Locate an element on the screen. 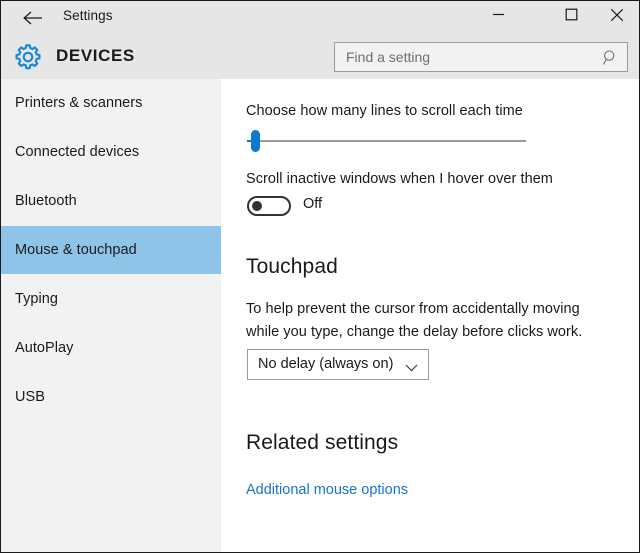 The image size is (640, 553). additional-mouse-options-link: Additional mouse options is located at coordinates (327, 490).